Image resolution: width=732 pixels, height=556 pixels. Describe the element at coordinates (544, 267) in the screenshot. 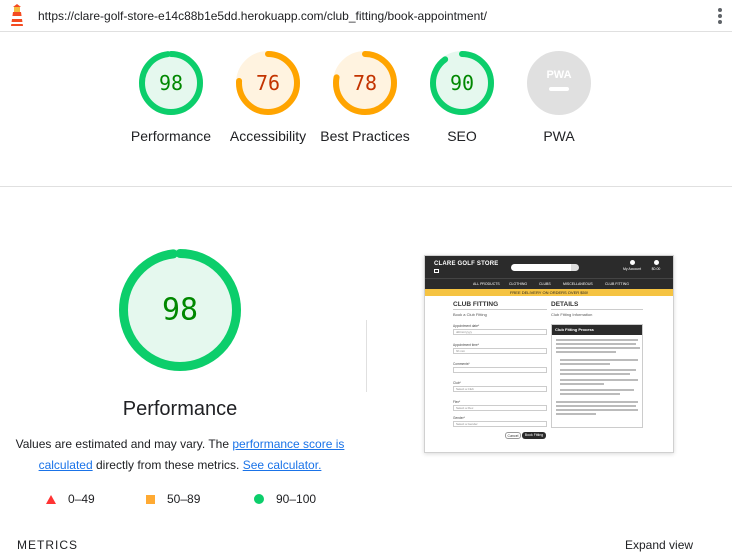

I see `thumb-search` at that location.